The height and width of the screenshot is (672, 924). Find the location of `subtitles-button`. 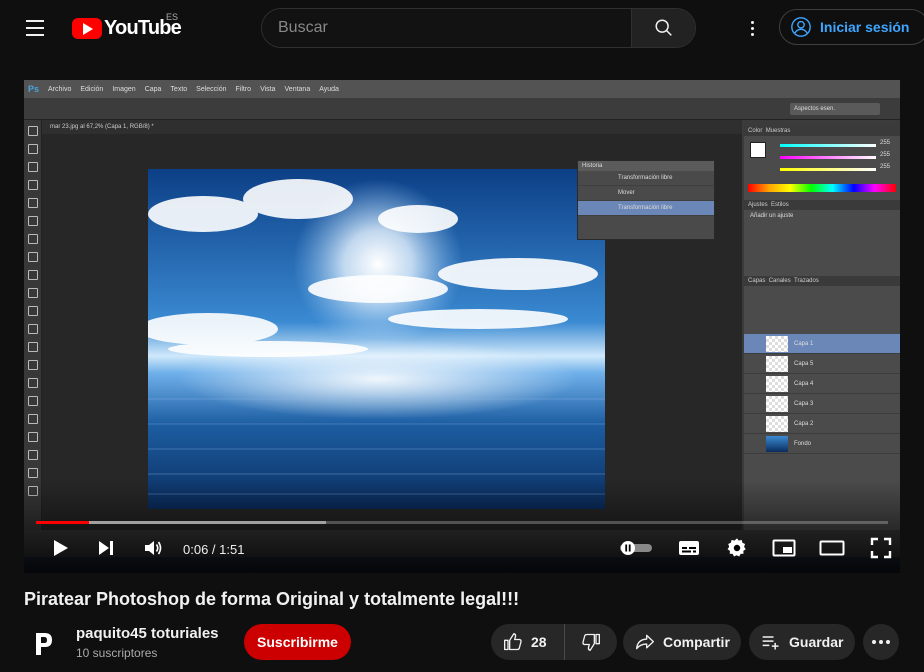

subtitles-button is located at coordinates (689, 548).